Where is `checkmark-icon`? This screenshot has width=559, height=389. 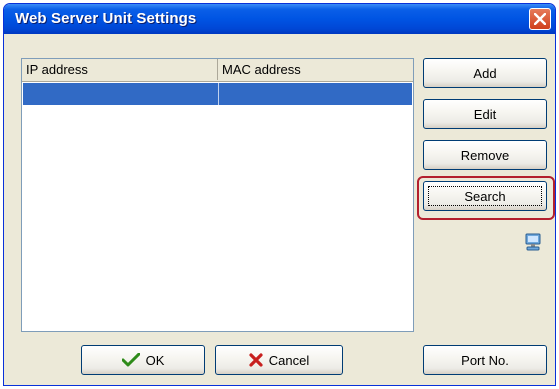
checkmark-icon is located at coordinates (130, 360).